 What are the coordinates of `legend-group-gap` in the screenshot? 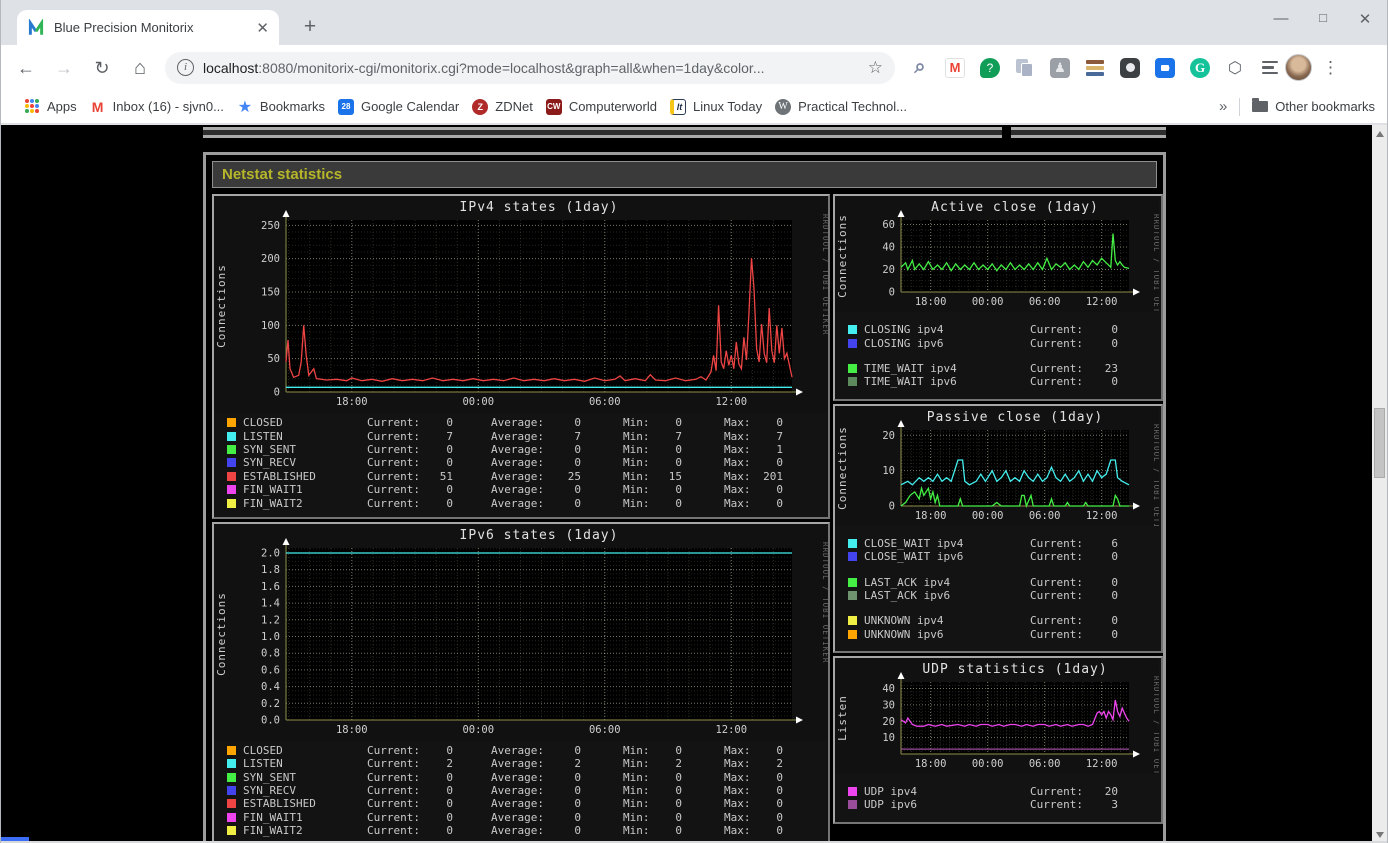 It's located at (1004, 569).